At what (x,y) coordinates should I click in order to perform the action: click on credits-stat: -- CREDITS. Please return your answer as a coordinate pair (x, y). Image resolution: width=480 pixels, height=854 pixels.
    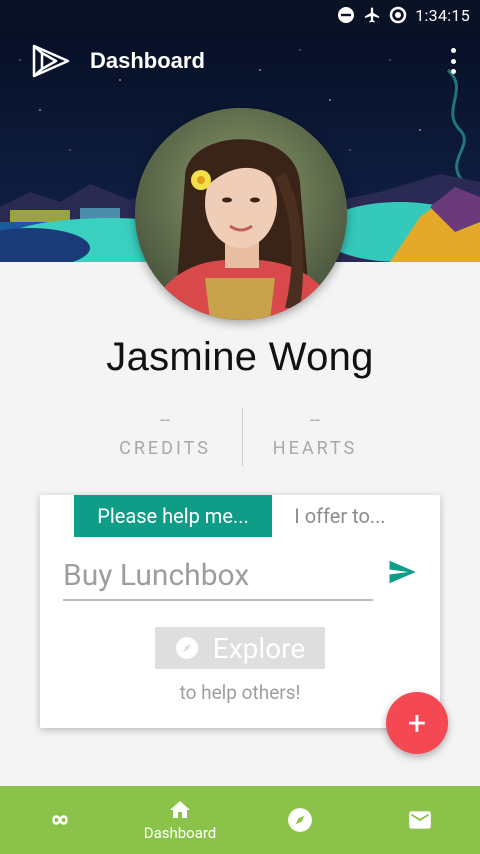
    Looking at the image, I should click on (165, 438).